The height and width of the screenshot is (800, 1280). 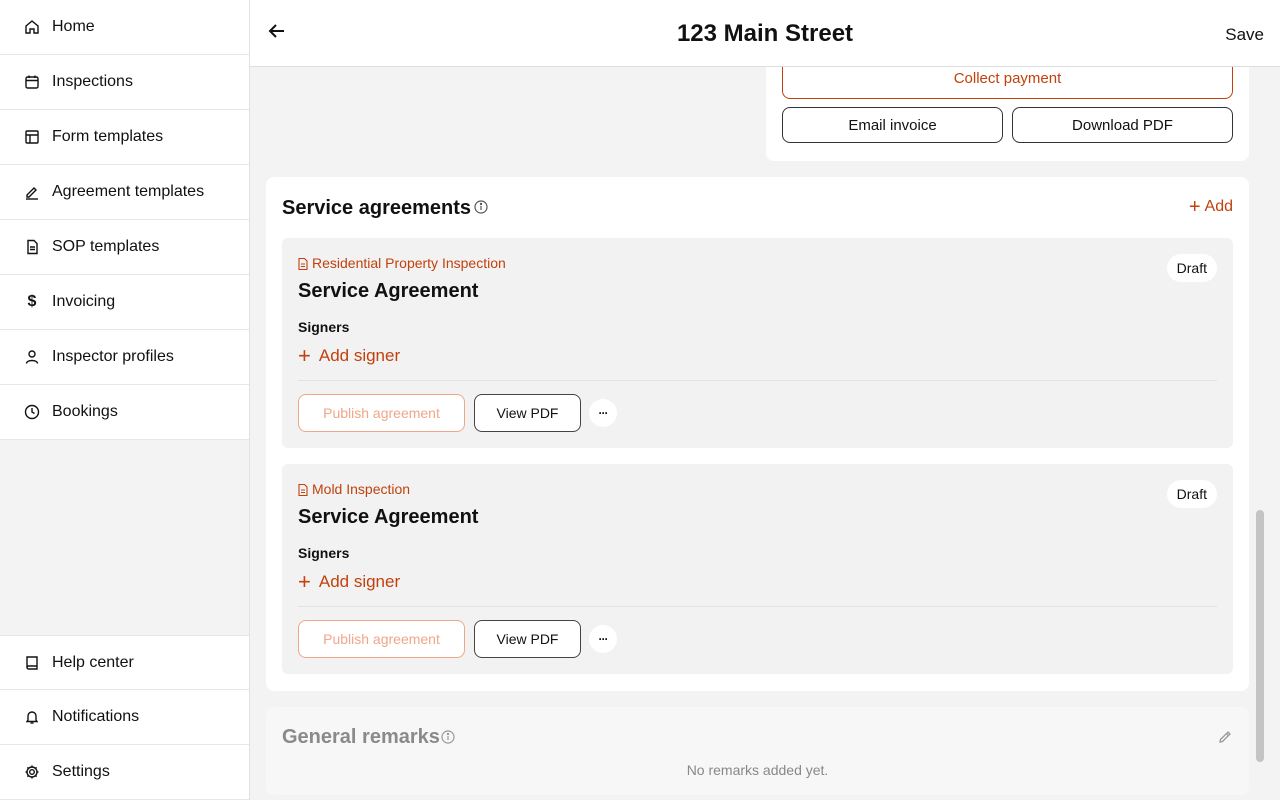 What do you see at coordinates (73, 26) in the screenshot?
I see `sidebar-item-label: Home` at bounding box center [73, 26].